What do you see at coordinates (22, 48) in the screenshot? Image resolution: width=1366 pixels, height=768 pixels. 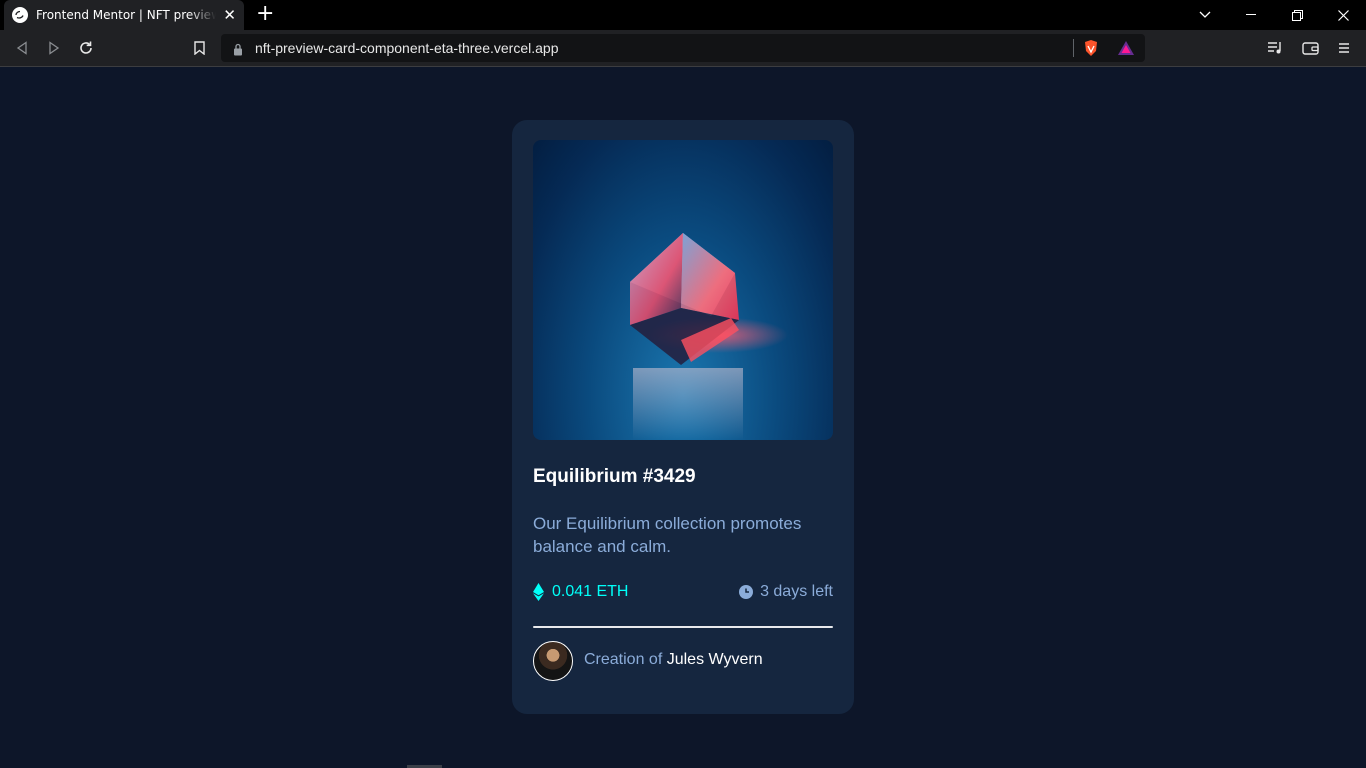 I see `back-button` at bounding box center [22, 48].